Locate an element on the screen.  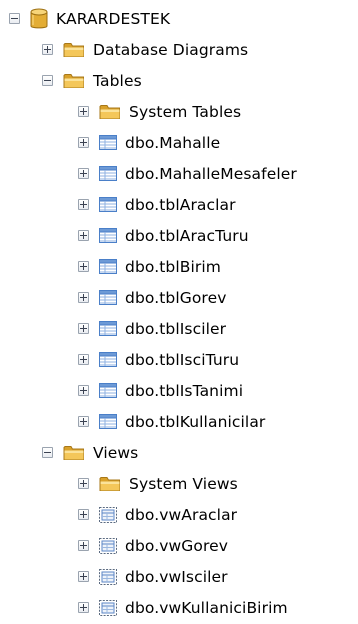
tree-node-system-views: System Views is located at coordinates (179, 483).